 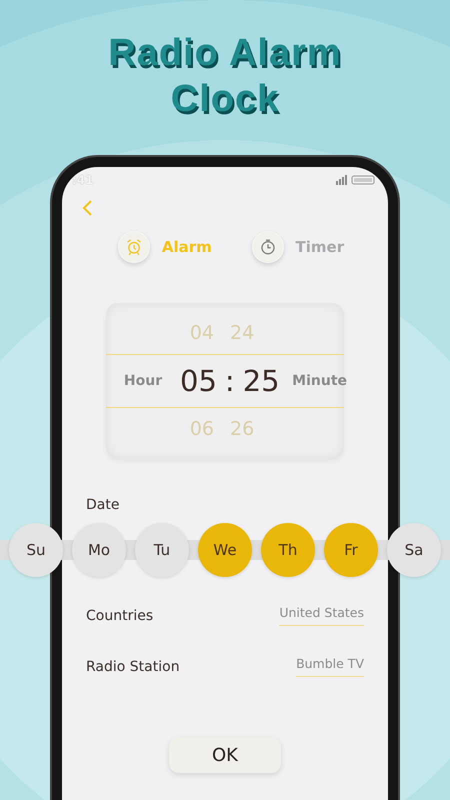 What do you see at coordinates (319, 381) in the screenshot?
I see `minute-label: Minute` at bounding box center [319, 381].